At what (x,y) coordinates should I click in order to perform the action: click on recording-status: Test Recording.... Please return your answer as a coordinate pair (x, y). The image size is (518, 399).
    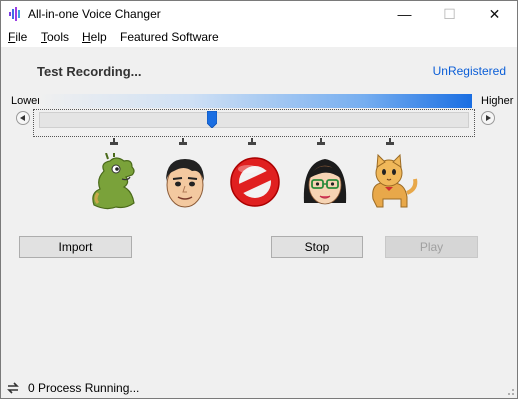
    Looking at the image, I should click on (89, 71).